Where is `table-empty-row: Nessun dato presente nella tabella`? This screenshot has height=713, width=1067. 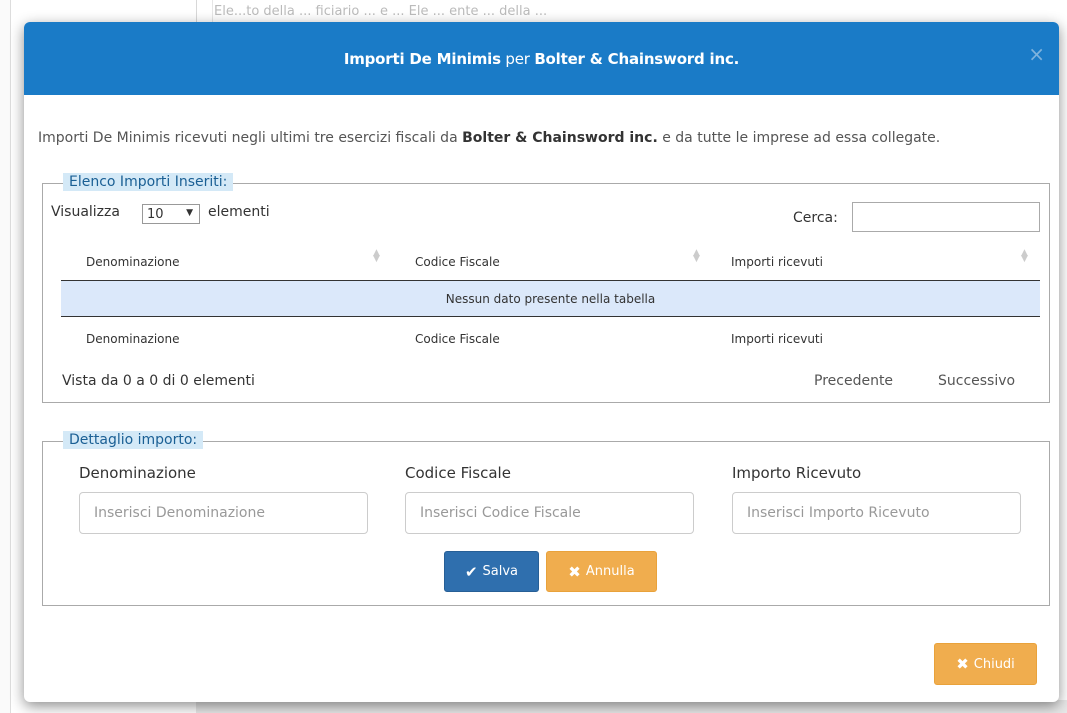
table-empty-row: Nessun dato presente nella tabella is located at coordinates (550, 299).